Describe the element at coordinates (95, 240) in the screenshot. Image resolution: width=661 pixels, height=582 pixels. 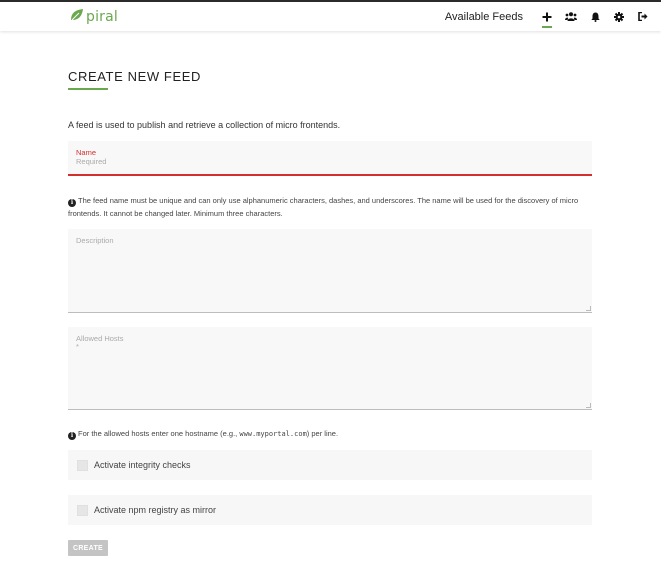
I see `description-placeholder: Description` at that location.